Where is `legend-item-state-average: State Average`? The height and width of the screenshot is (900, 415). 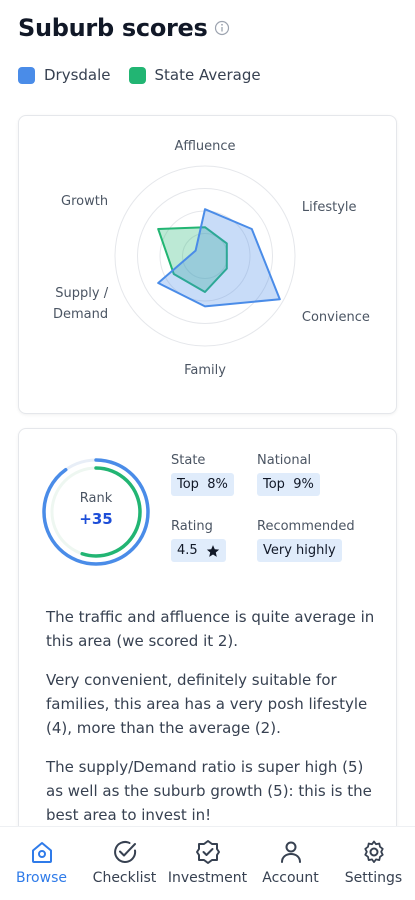 legend-item-state-average: State Average is located at coordinates (194, 75).